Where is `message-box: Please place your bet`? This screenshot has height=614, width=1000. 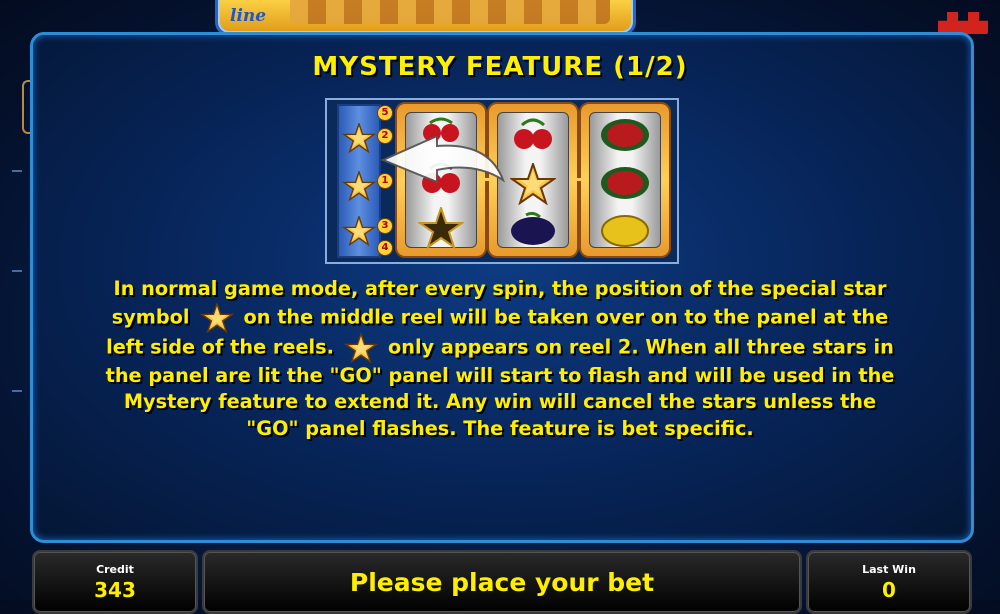 message-box: Please place your bet is located at coordinates (502, 582).